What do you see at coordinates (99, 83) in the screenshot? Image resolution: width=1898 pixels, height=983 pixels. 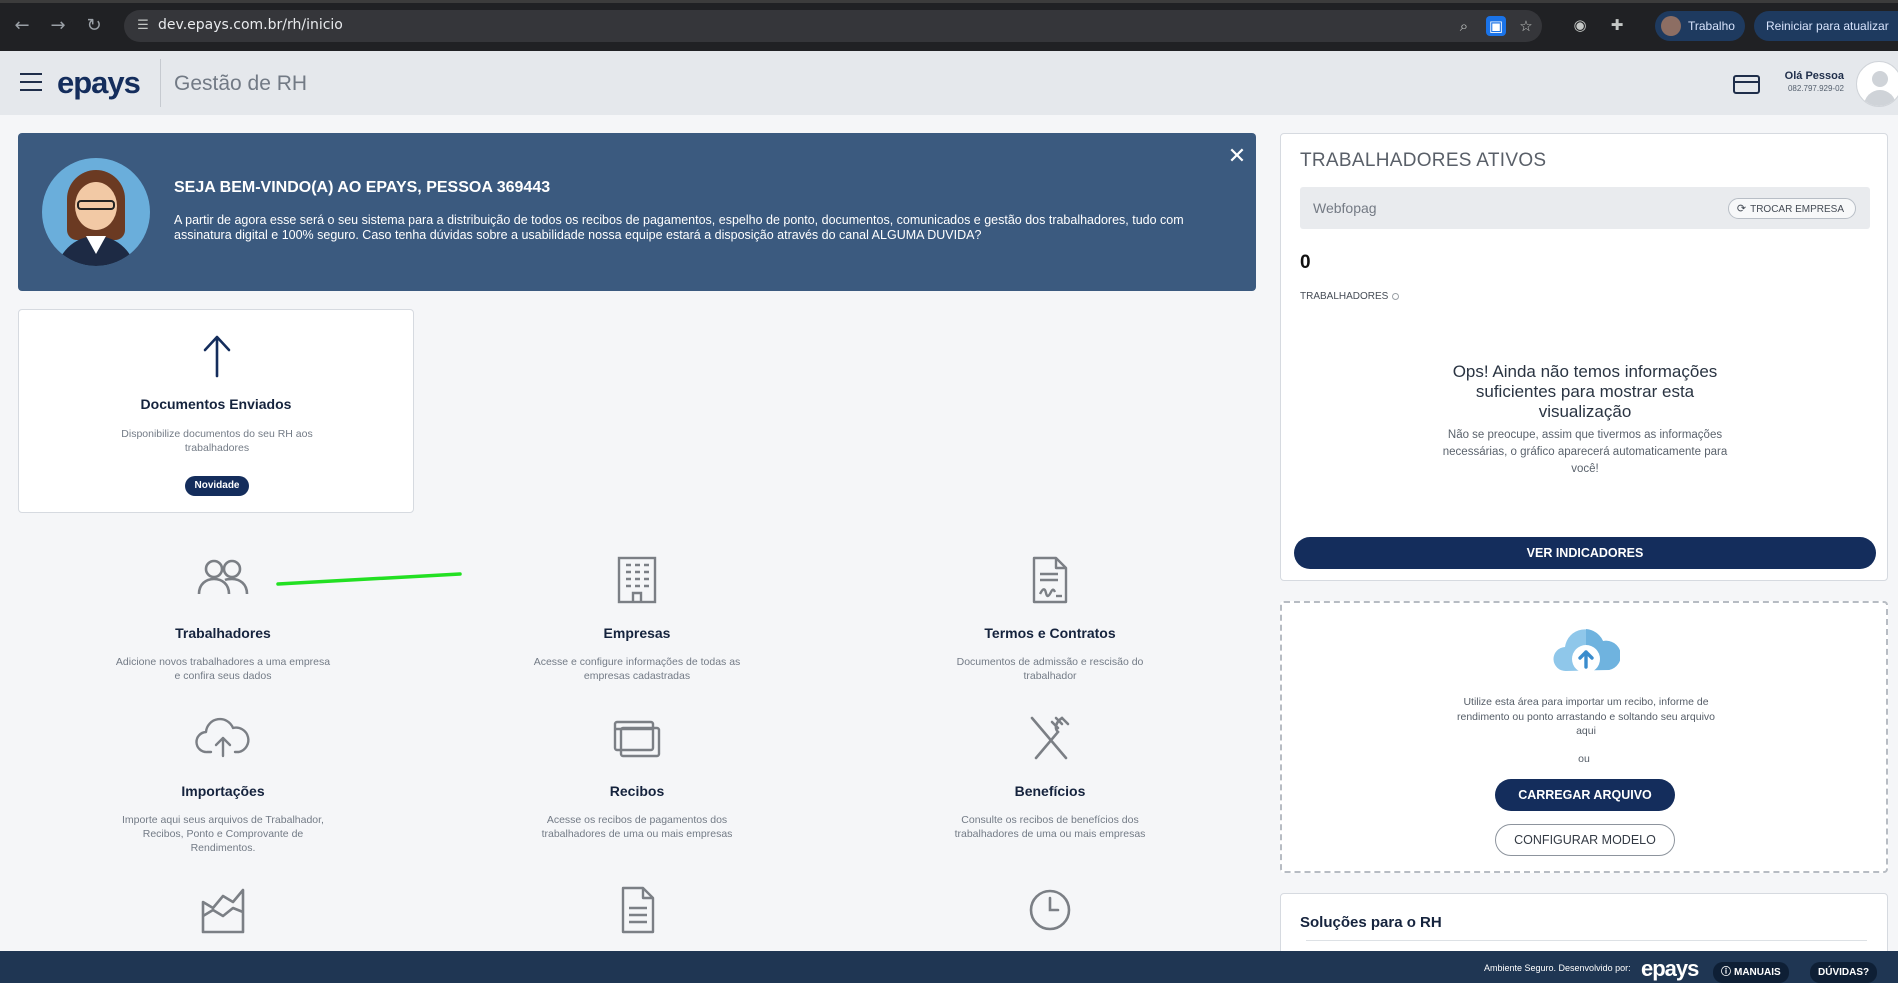 I see `epays-logo: epays` at bounding box center [99, 83].